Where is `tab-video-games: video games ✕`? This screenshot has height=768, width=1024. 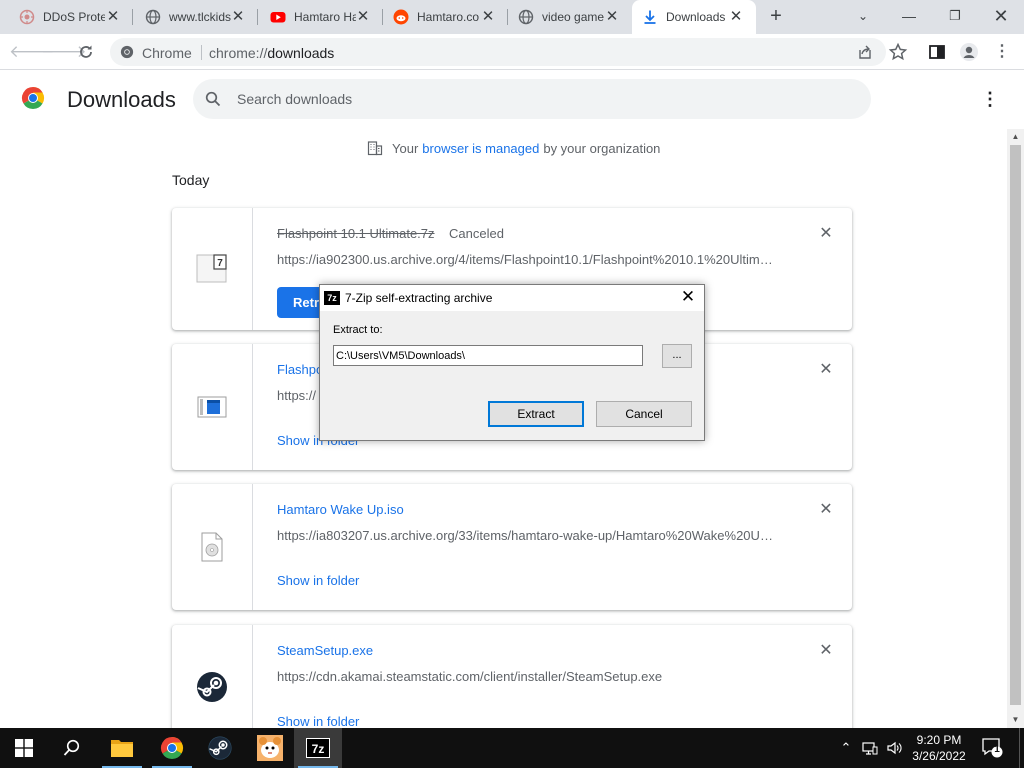 tab-video-games: video games ✕ is located at coordinates (570, 17).